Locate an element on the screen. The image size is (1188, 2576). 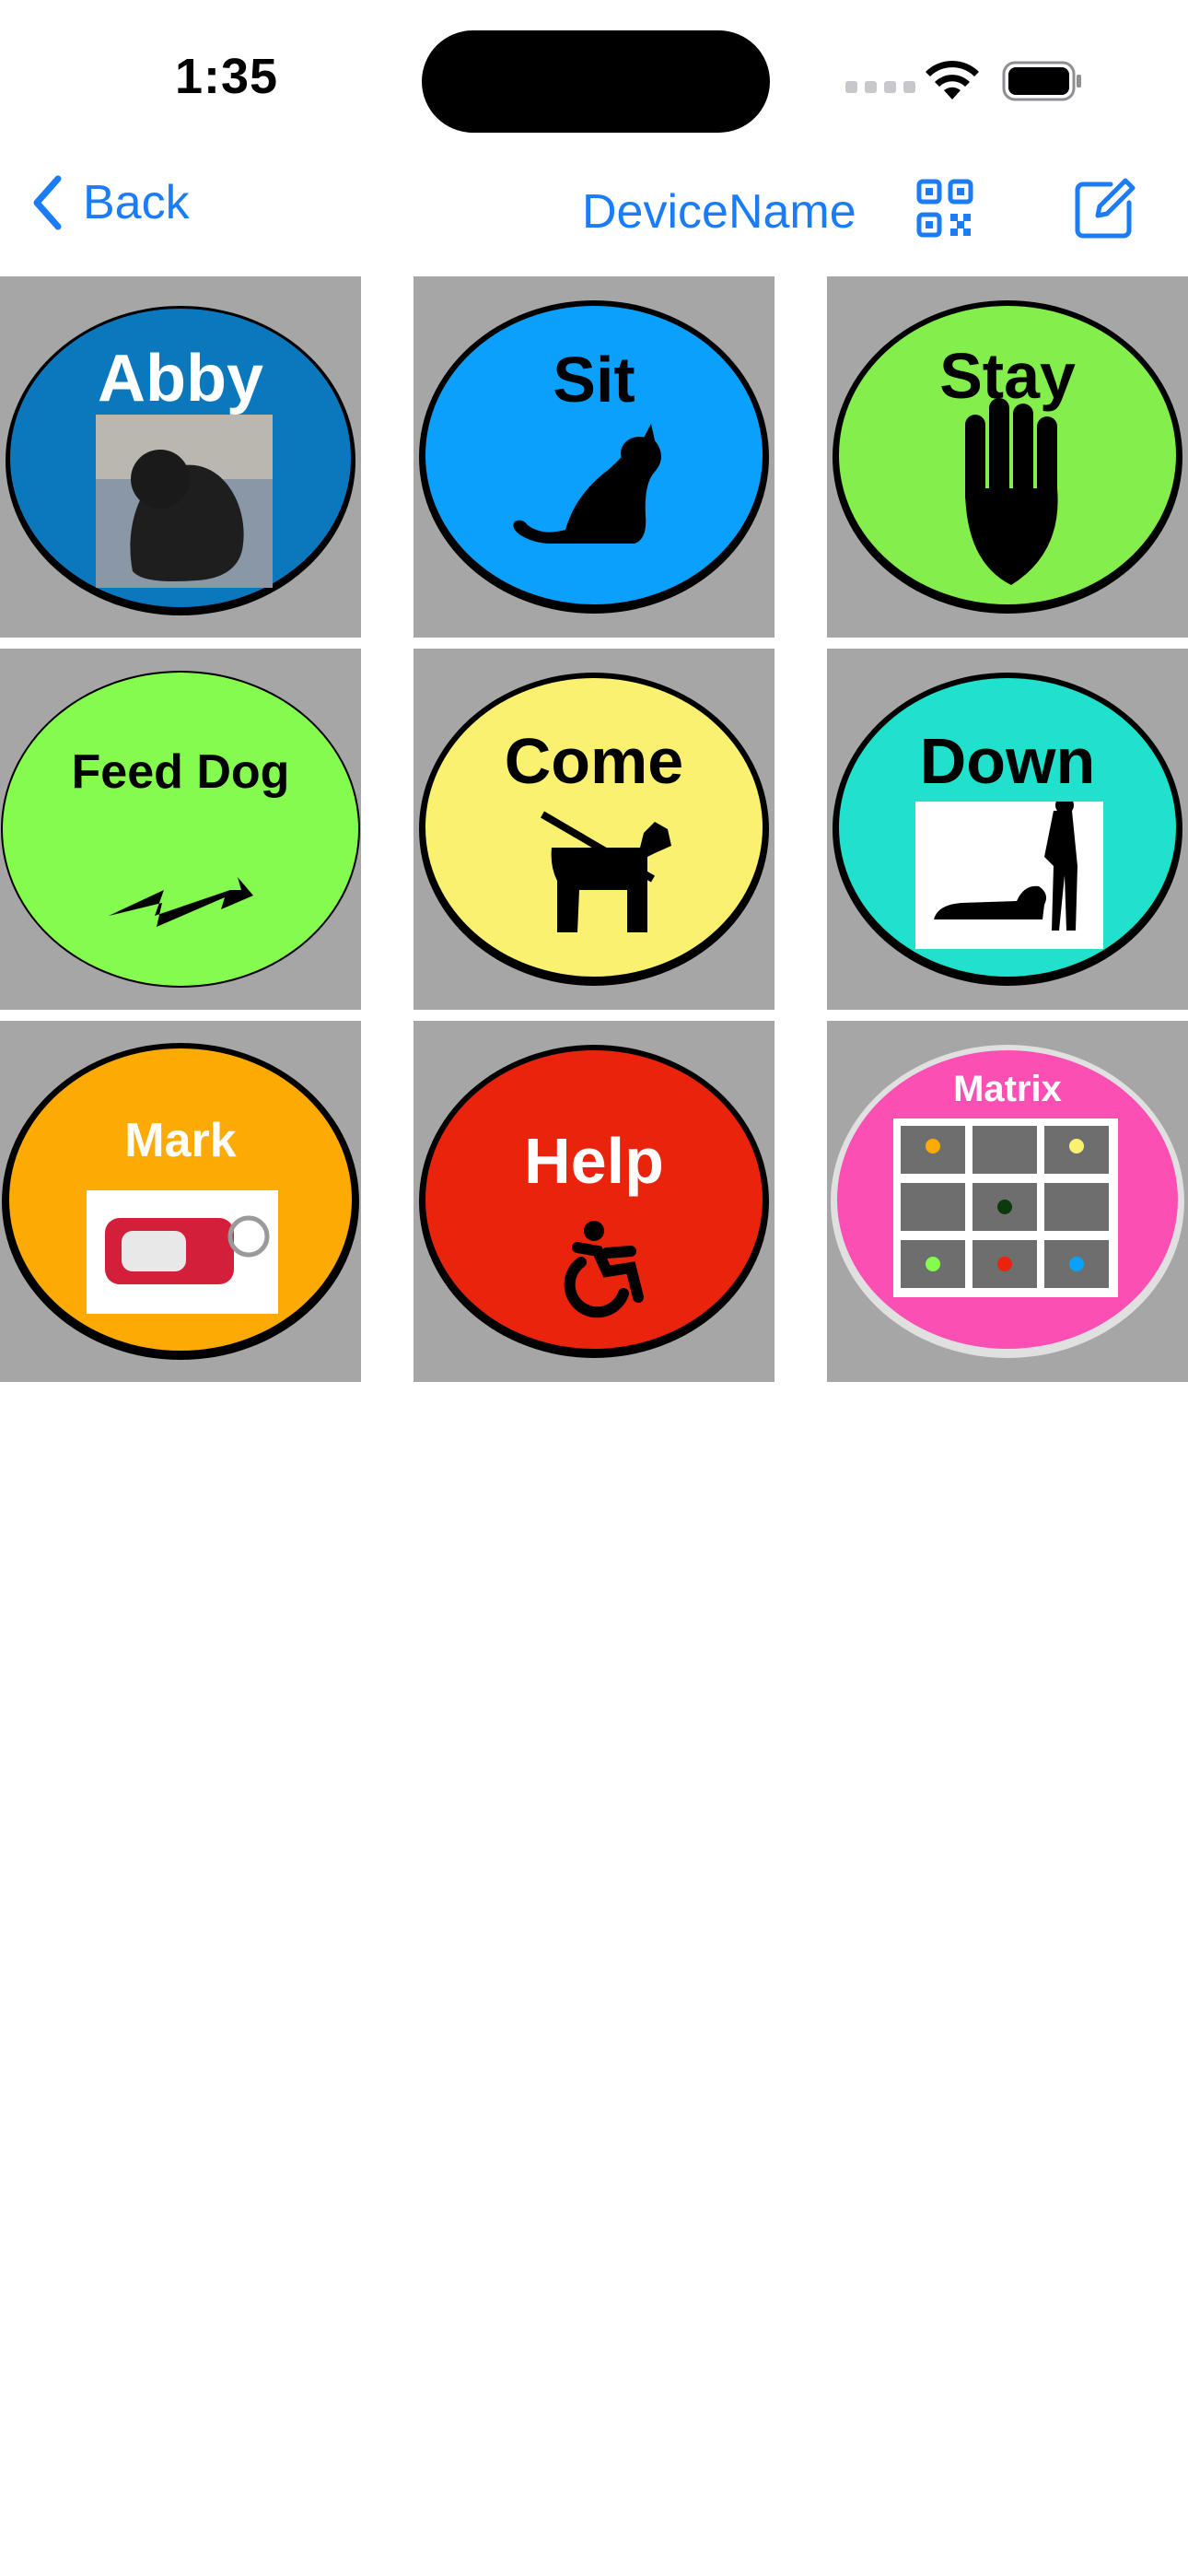
soundboard-button-feed-dog: Feed Dog is located at coordinates (180, 829).